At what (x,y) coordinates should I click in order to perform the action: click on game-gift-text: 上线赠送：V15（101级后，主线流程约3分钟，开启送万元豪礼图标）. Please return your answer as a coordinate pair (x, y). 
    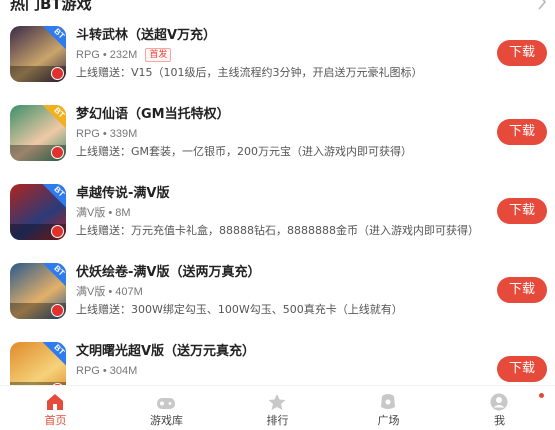
    Looking at the image, I should click on (249, 72).